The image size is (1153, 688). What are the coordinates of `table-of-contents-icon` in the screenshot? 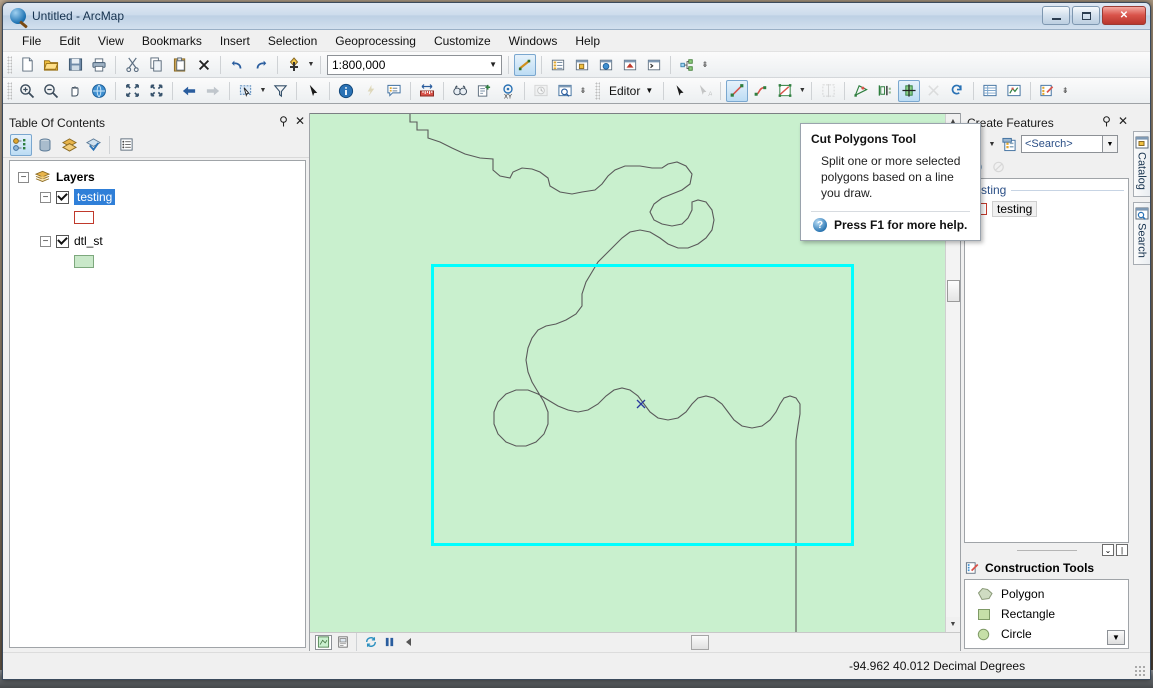 It's located at (558, 65).